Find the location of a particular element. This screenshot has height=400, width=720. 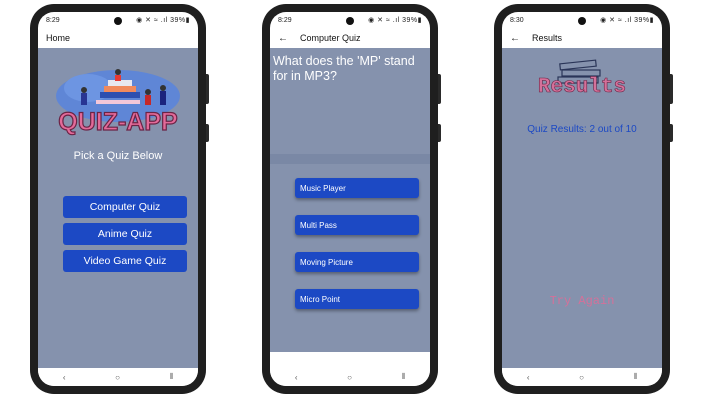

answer-button-1: Music Player is located at coordinates (357, 188).